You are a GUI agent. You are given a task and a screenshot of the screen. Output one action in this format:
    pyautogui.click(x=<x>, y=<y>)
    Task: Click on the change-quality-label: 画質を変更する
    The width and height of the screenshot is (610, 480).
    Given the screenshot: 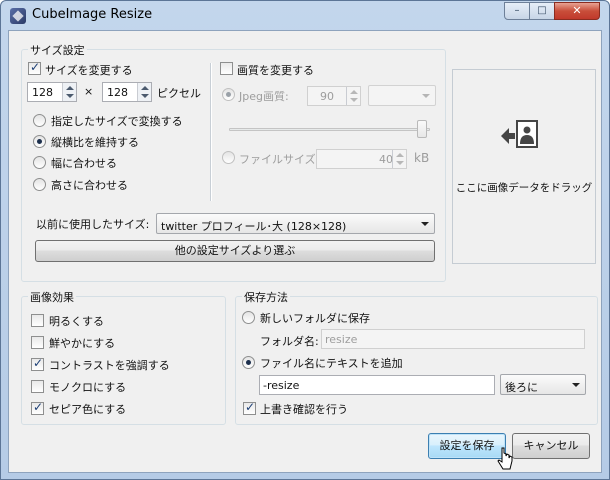 What is the action you would take?
    pyautogui.click(x=275, y=70)
    